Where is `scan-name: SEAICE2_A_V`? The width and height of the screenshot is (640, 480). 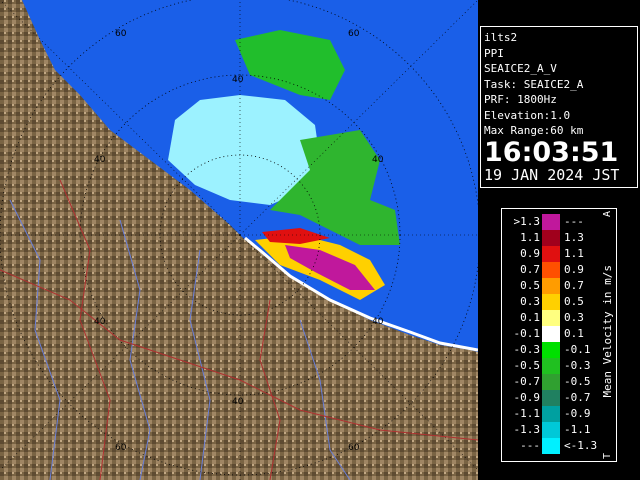 scan-name: SEAICE2_A_V is located at coordinates (520, 68).